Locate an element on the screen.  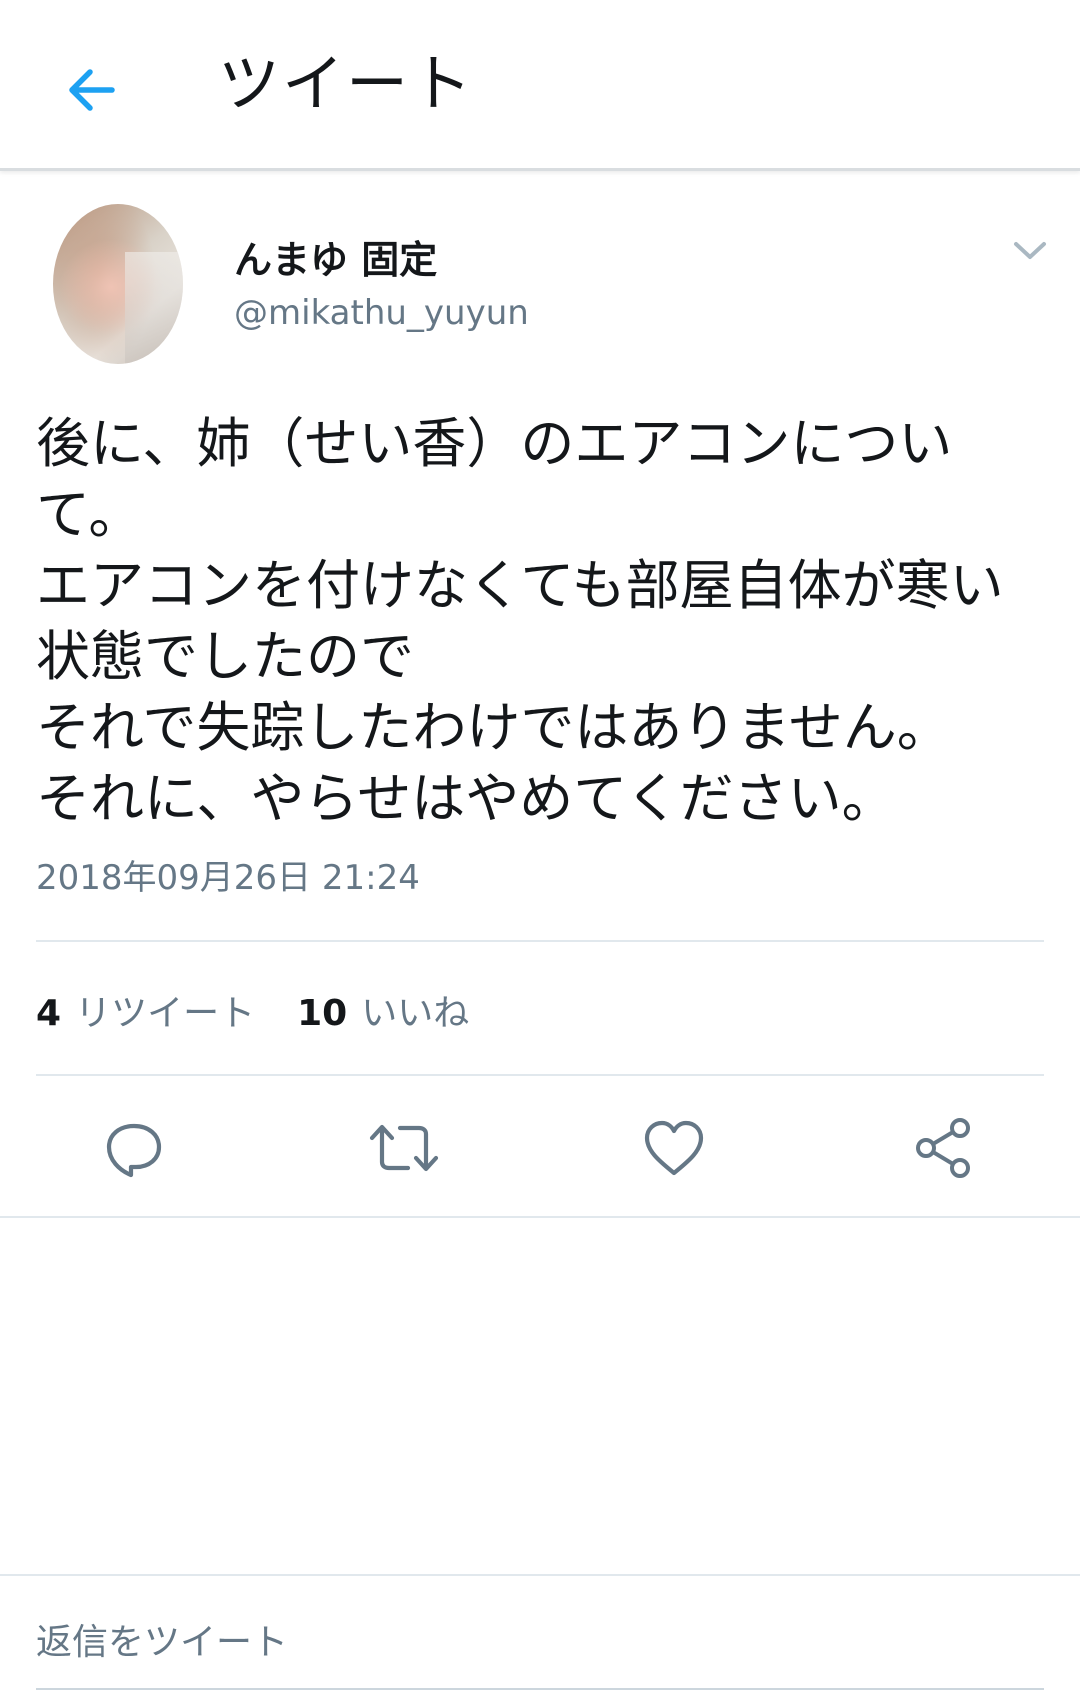
reply-input-underline is located at coordinates (540, 1689).